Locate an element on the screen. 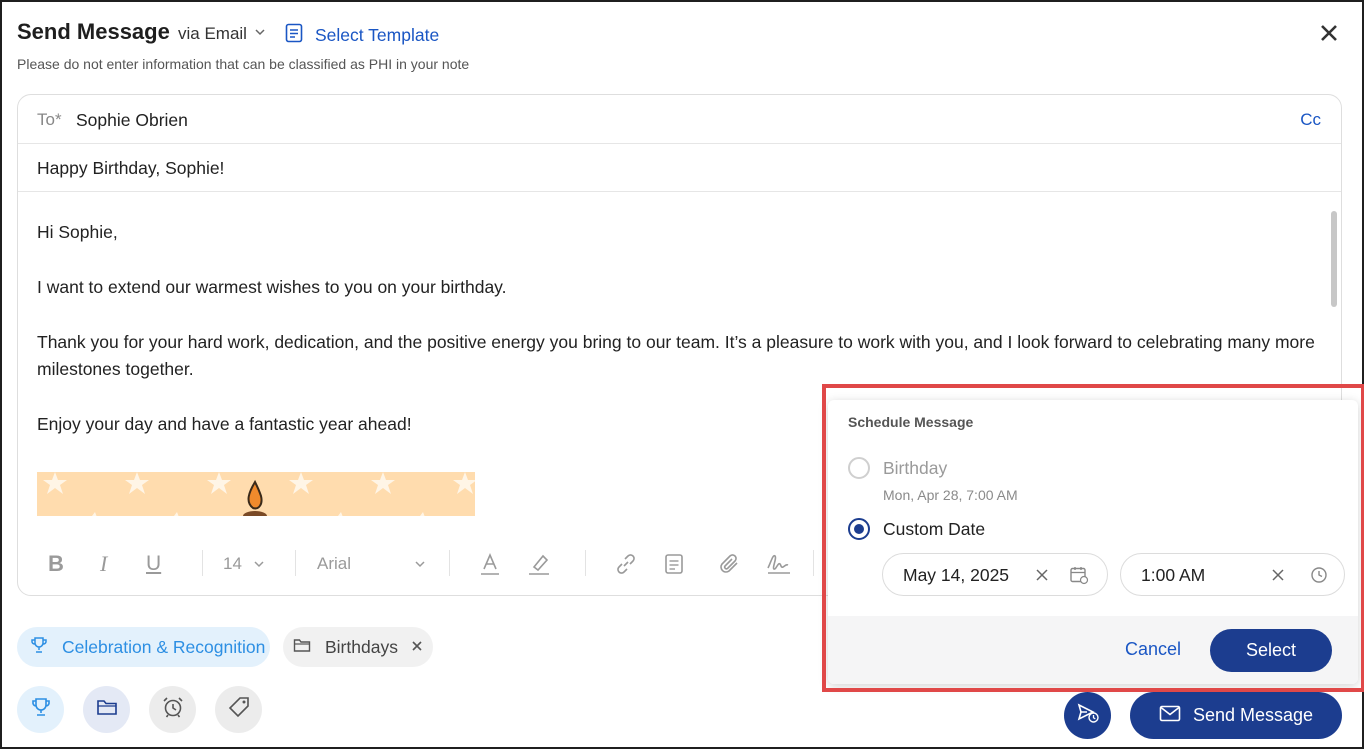 This screenshot has height=749, width=1364. channel-label: via Email is located at coordinates (212, 33).